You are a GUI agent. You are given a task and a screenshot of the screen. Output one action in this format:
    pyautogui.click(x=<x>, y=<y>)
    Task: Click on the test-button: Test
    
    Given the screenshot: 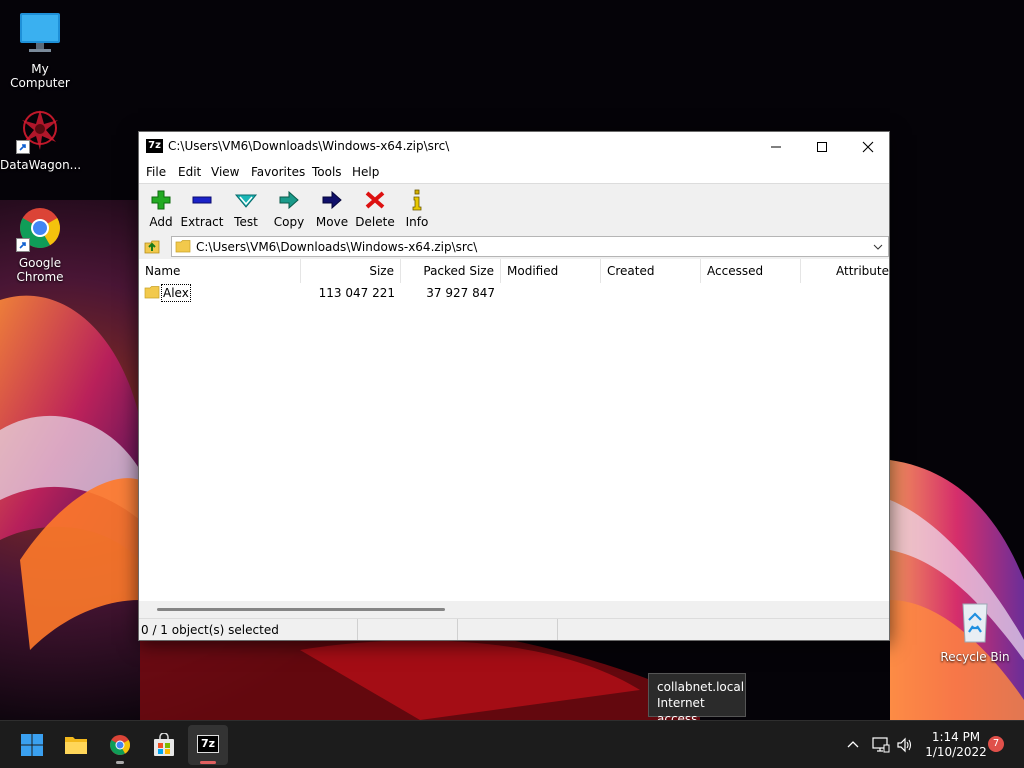 What is the action you would take?
    pyautogui.click(x=246, y=209)
    